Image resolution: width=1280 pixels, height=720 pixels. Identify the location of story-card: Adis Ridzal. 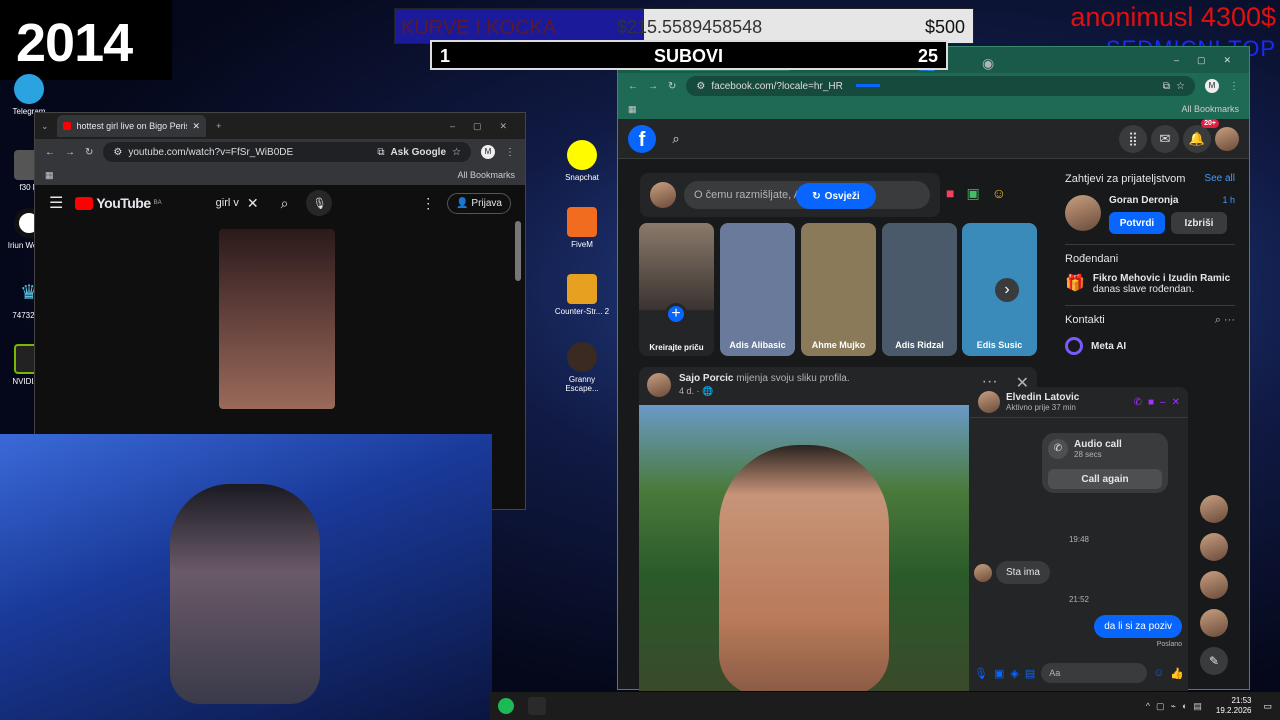
(919, 289).